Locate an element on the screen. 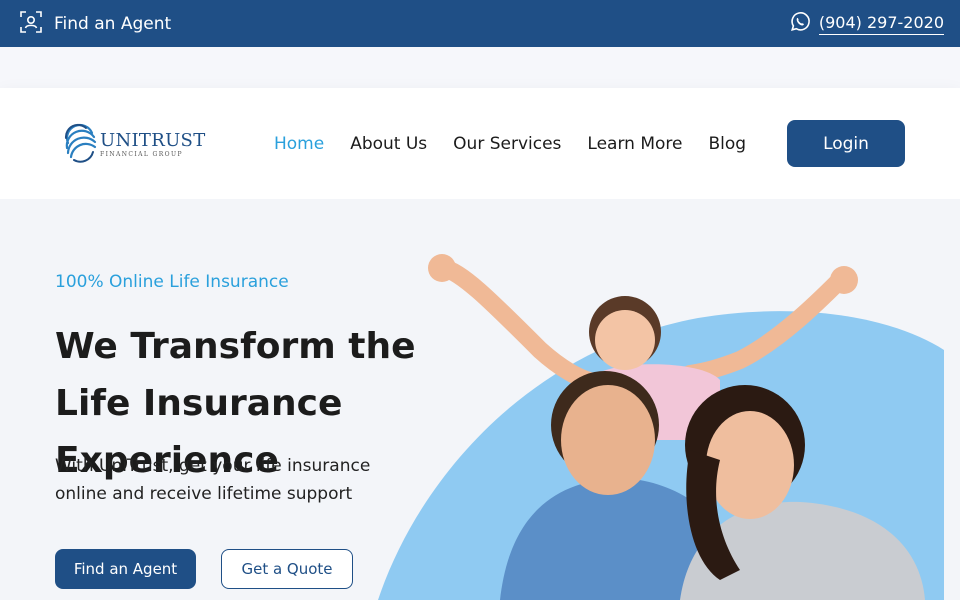 The height and width of the screenshot is (600, 960). find-agent-link: Find an Agent is located at coordinates (96, 23).